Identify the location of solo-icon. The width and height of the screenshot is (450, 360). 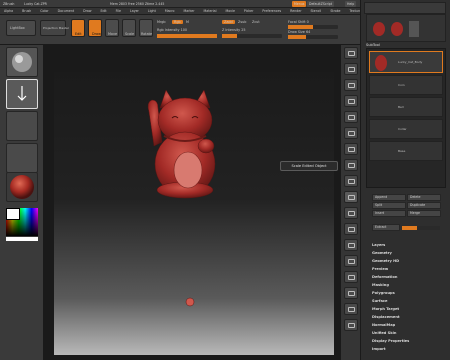
(351, 309).